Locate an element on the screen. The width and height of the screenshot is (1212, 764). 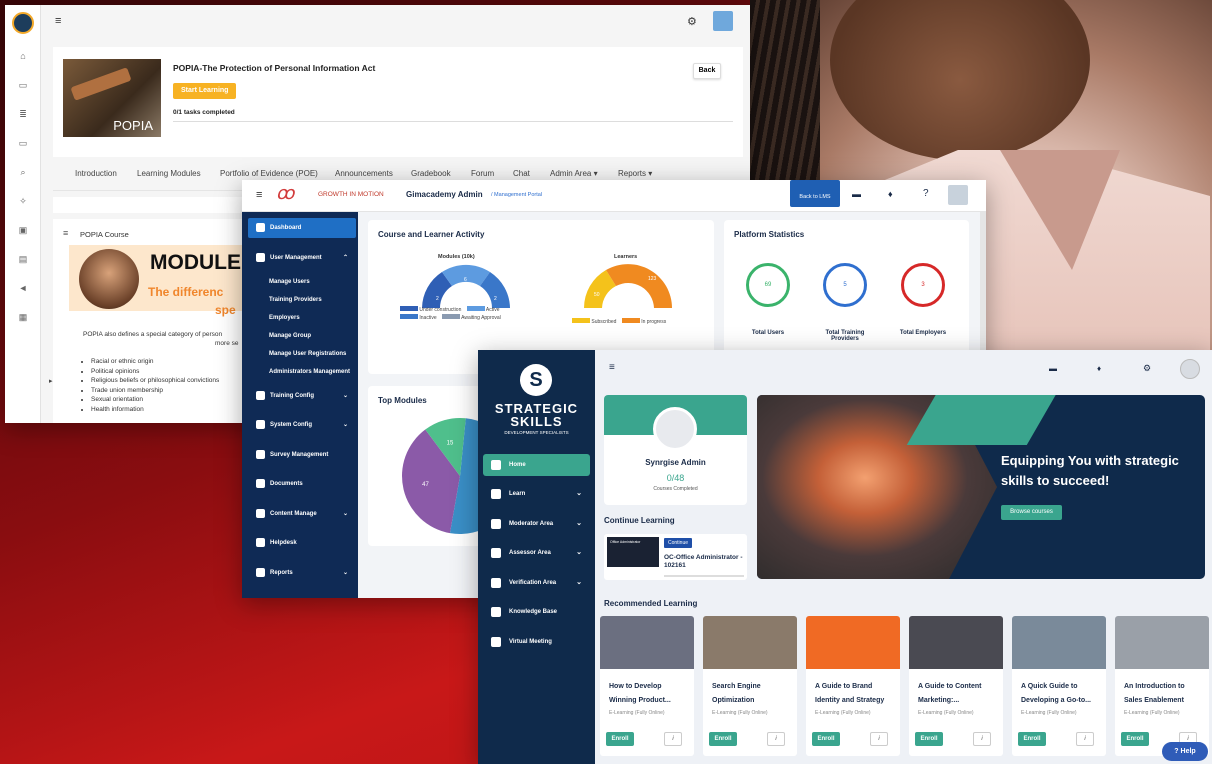
nav-survey: Survey Management is located at coordinates (302, 455).